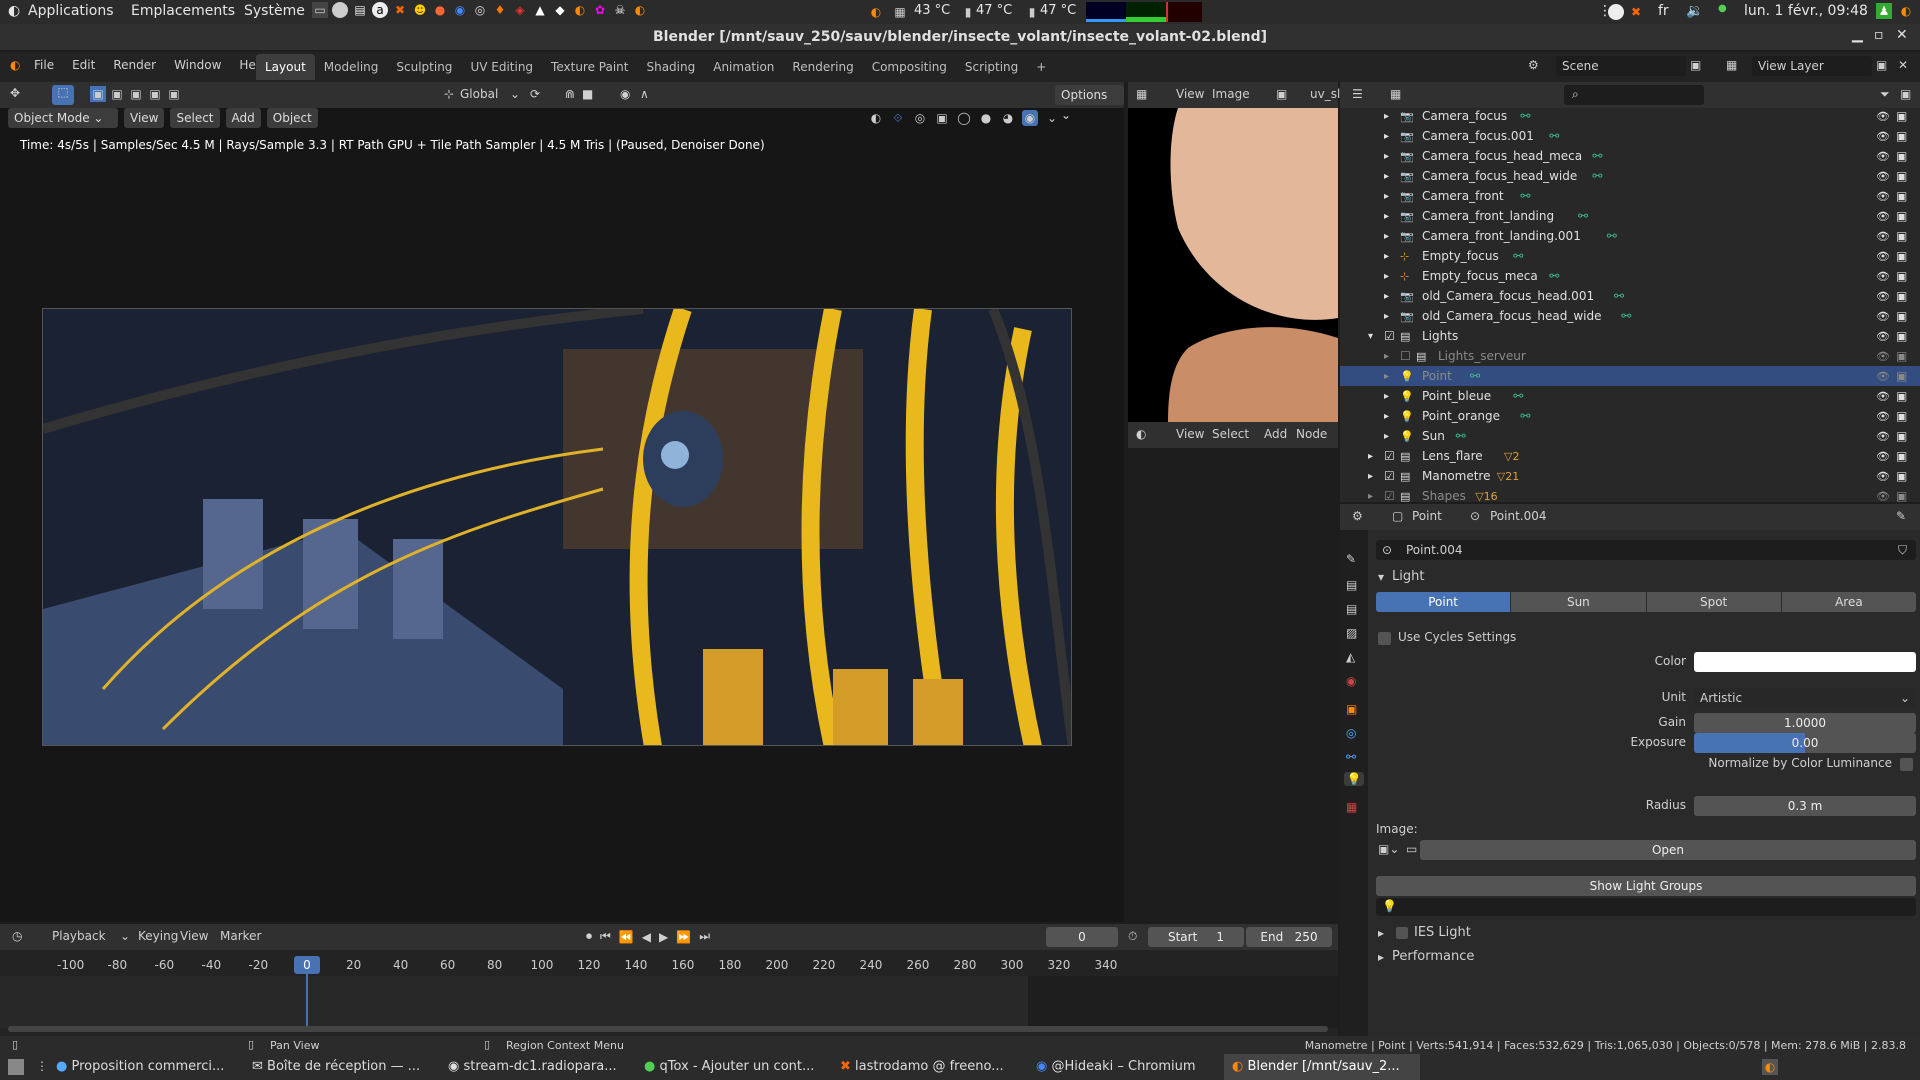 This screenshot has width=1920, height=1080. Describe the element at coordinates (909, 67) in the screenshot. I see `tab-compositing: Compositing` at that location.